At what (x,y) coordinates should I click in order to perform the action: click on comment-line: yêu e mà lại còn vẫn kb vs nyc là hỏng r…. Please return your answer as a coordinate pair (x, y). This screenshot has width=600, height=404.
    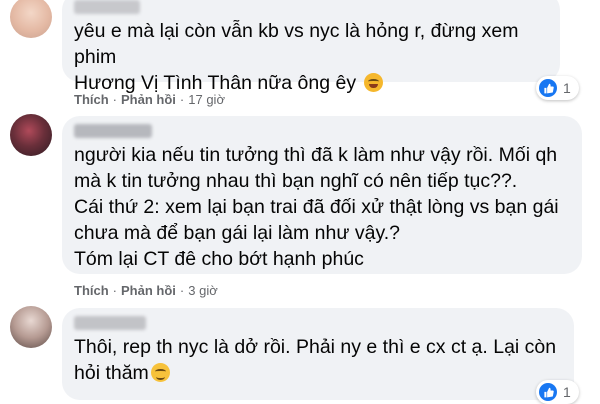
    Looking at the image, I should click on (296, 44).